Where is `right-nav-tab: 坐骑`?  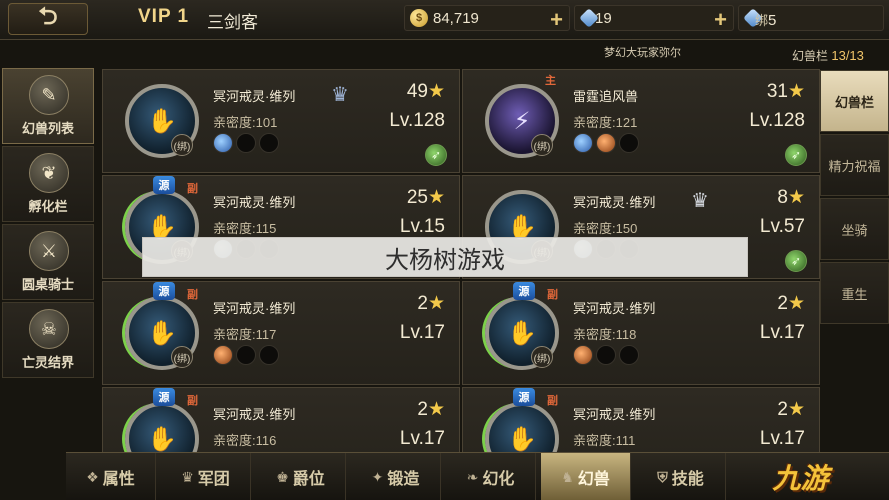
right-nav-tab: 坐骑 is located at coordinates (854, 229).